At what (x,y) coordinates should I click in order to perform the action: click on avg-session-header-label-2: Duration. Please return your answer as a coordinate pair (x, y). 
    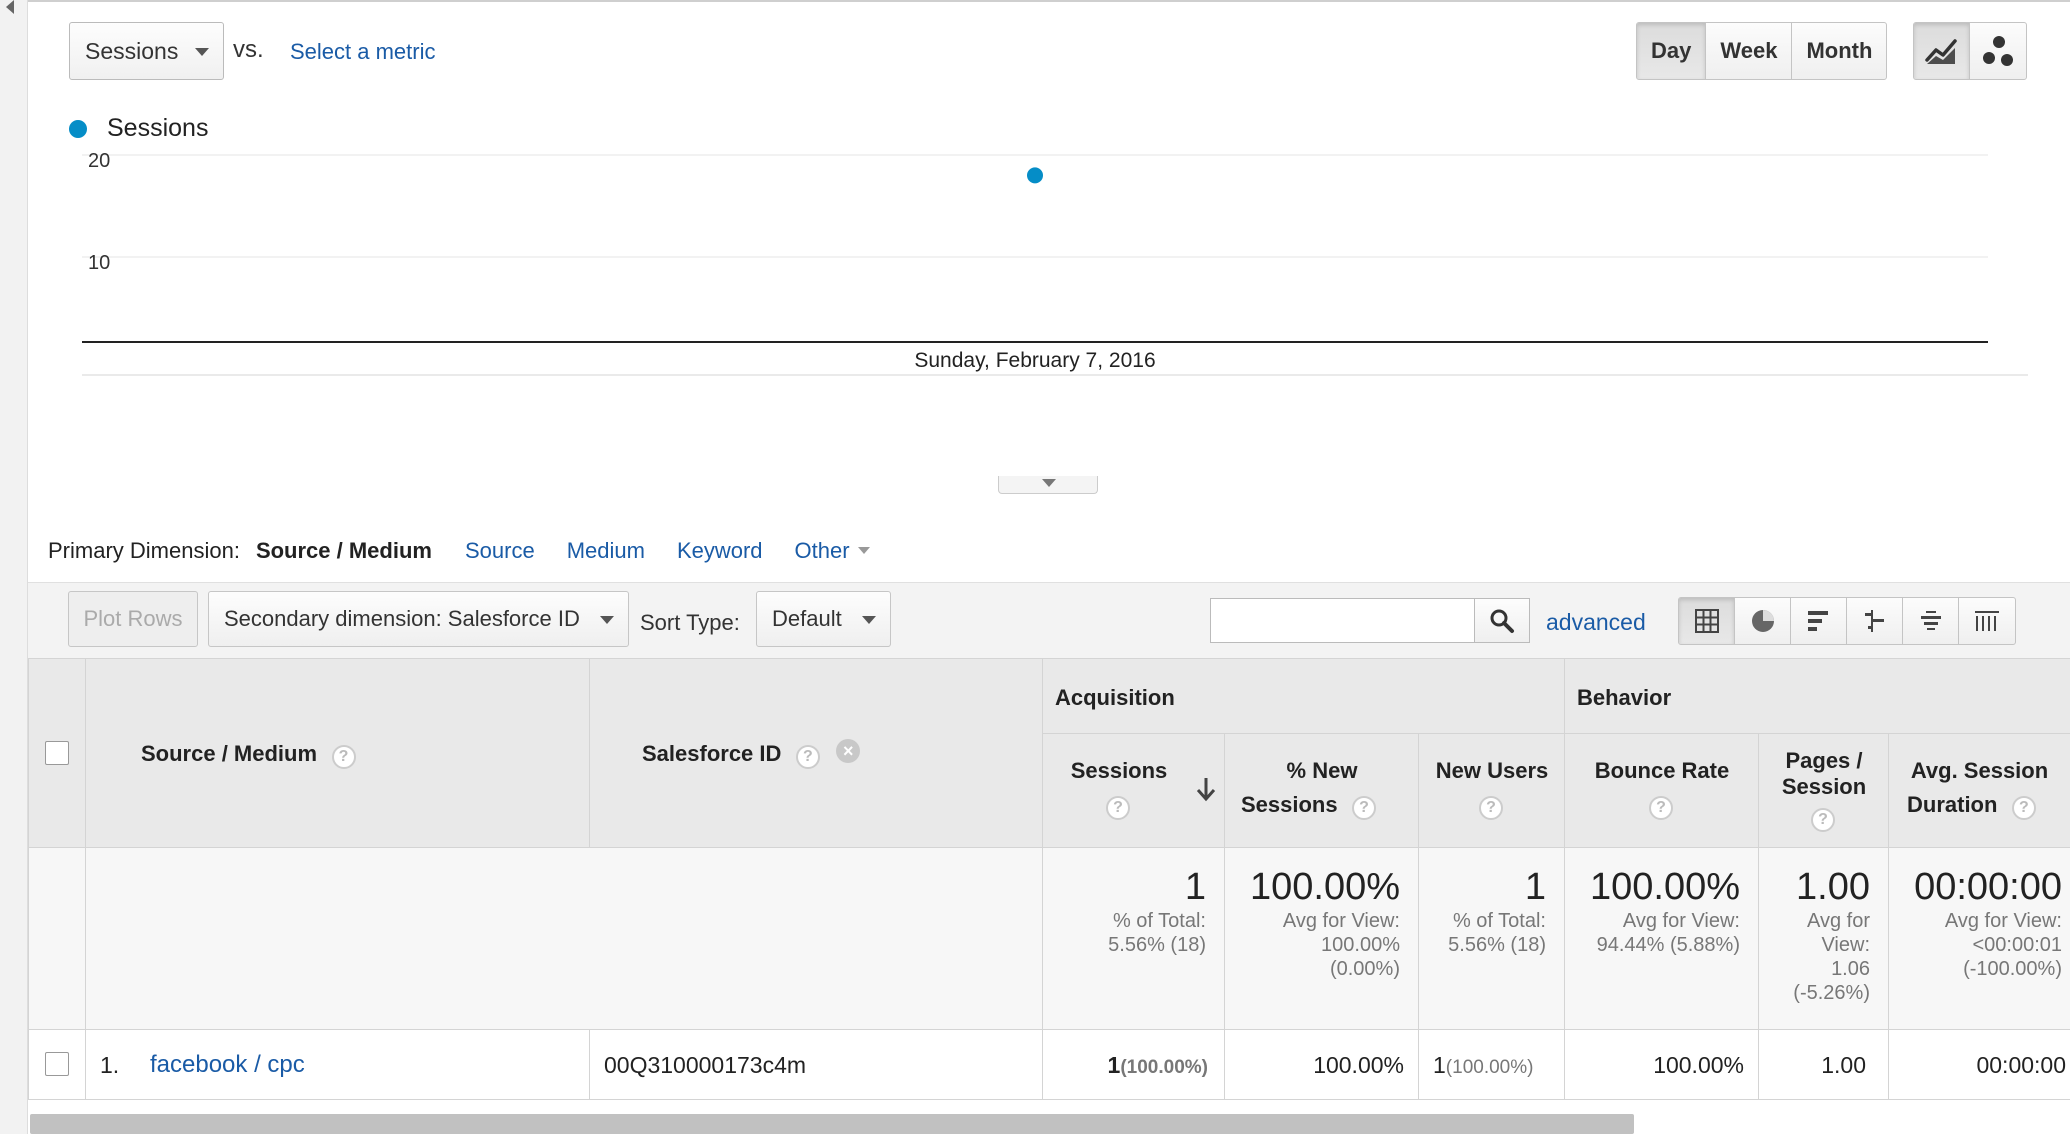
    Looking at the image, I should click on (1952, 804).